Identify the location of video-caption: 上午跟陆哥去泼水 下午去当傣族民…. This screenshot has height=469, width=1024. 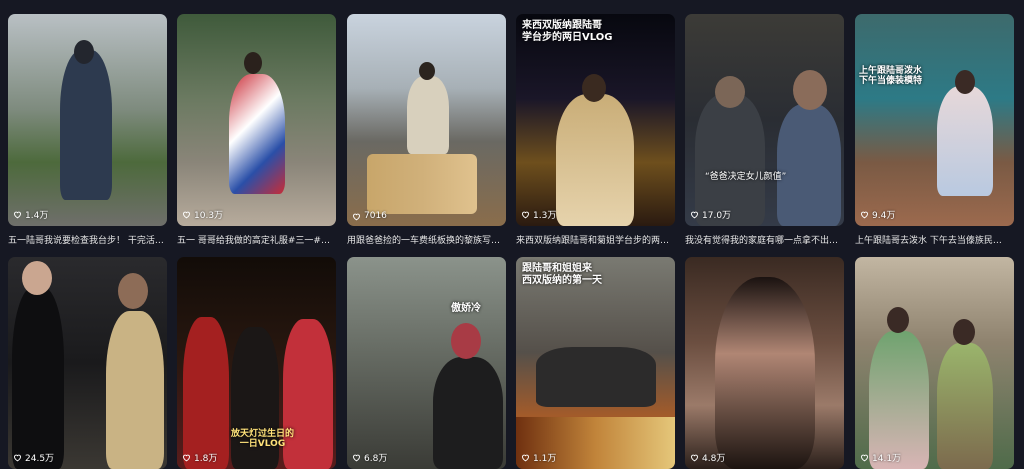
(936, 239).